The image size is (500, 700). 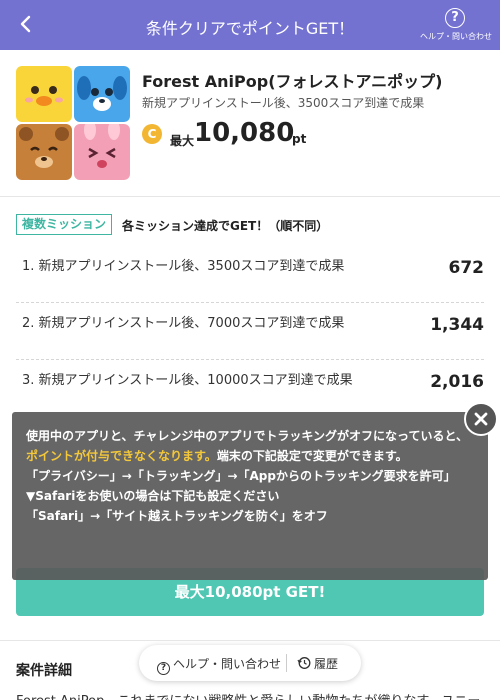 What do you see at coordinates (102, 152) in the screenshot?
I see `bunny-tile` at bounding box center [102, 152].